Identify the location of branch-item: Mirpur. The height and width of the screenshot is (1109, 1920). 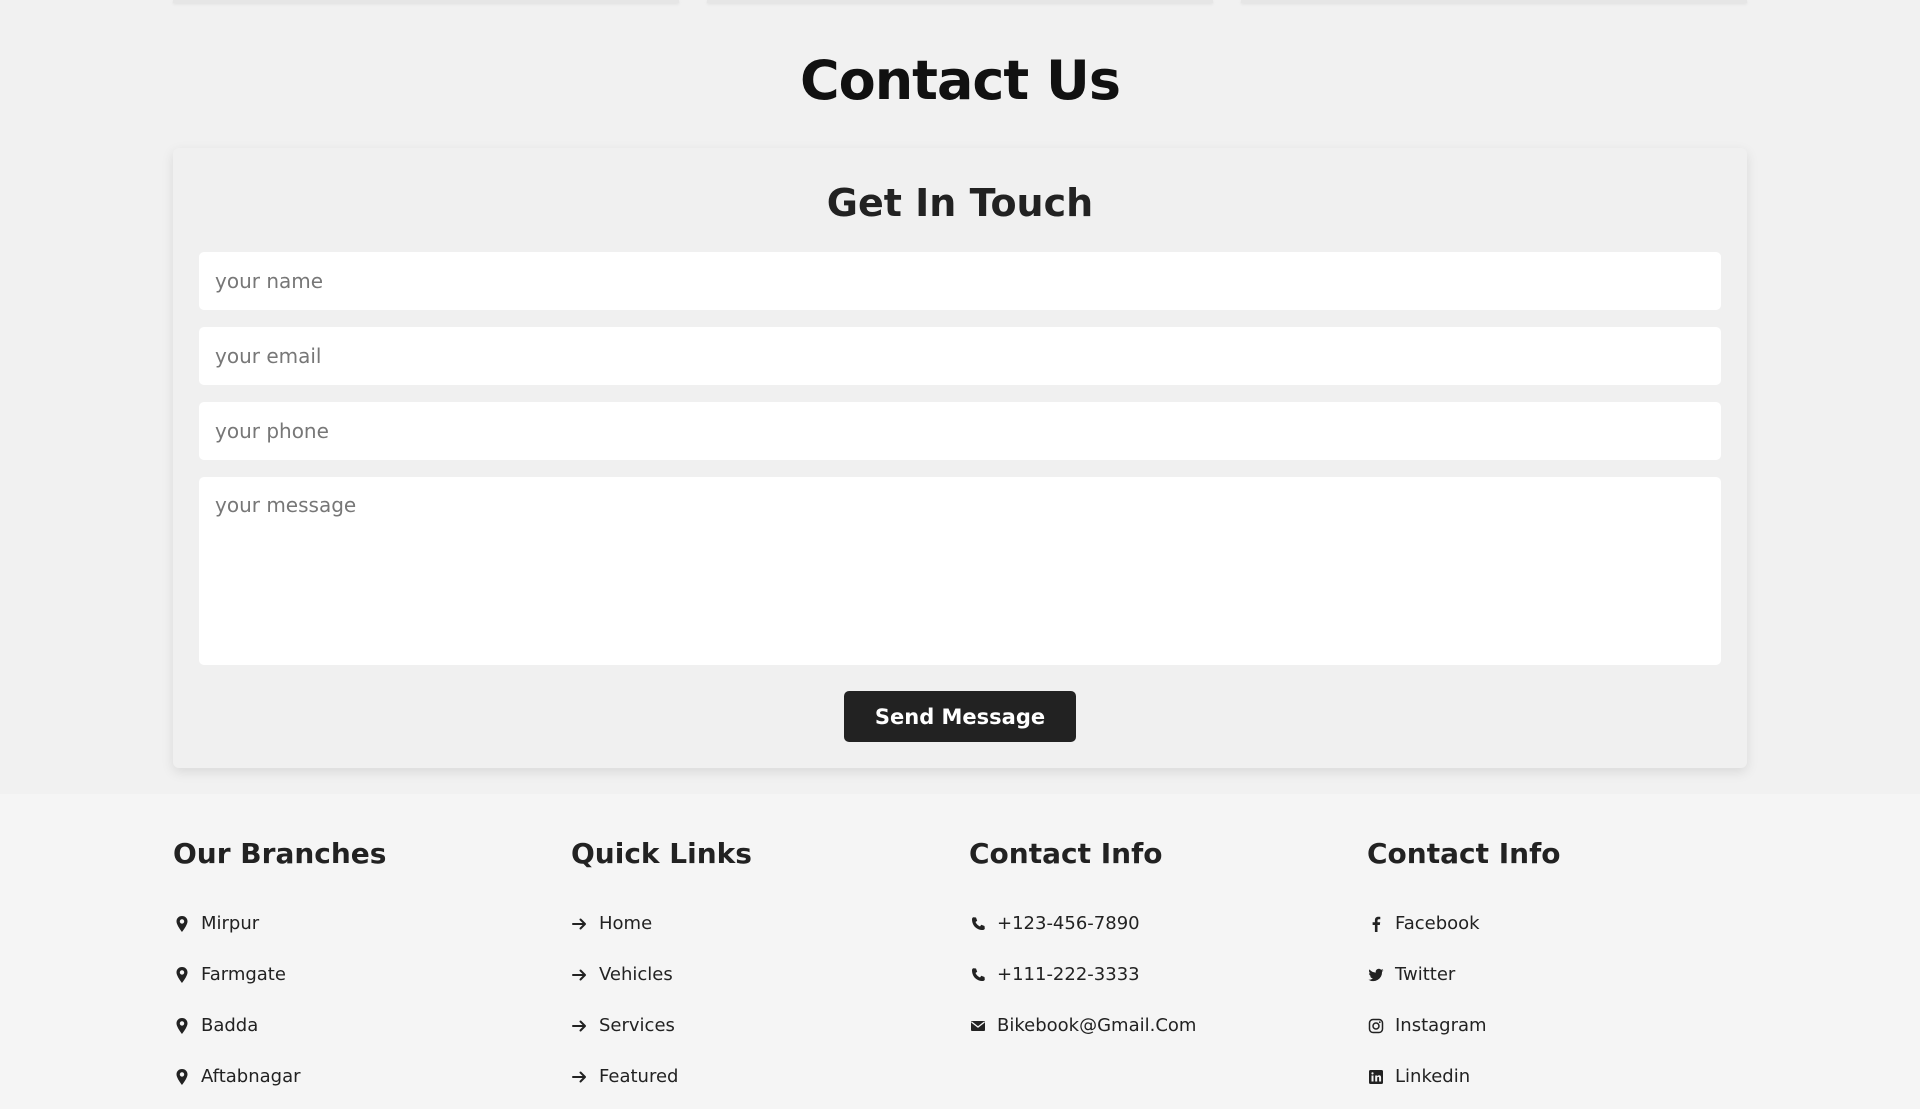
(363, 923).